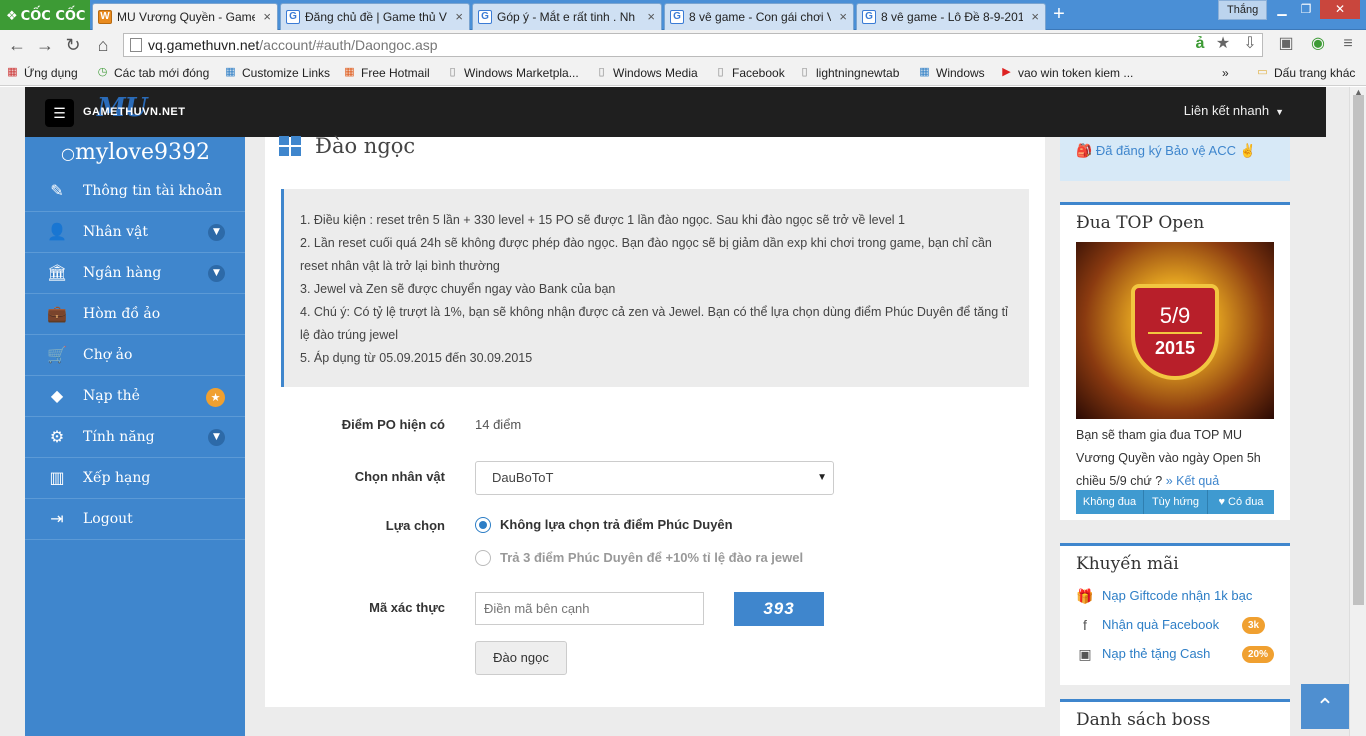 This screenshot has width=1366, height=736. Describe the element at coordinates (1225, 73) in the screenshot. I see `bookmarks-more: »` at that location.